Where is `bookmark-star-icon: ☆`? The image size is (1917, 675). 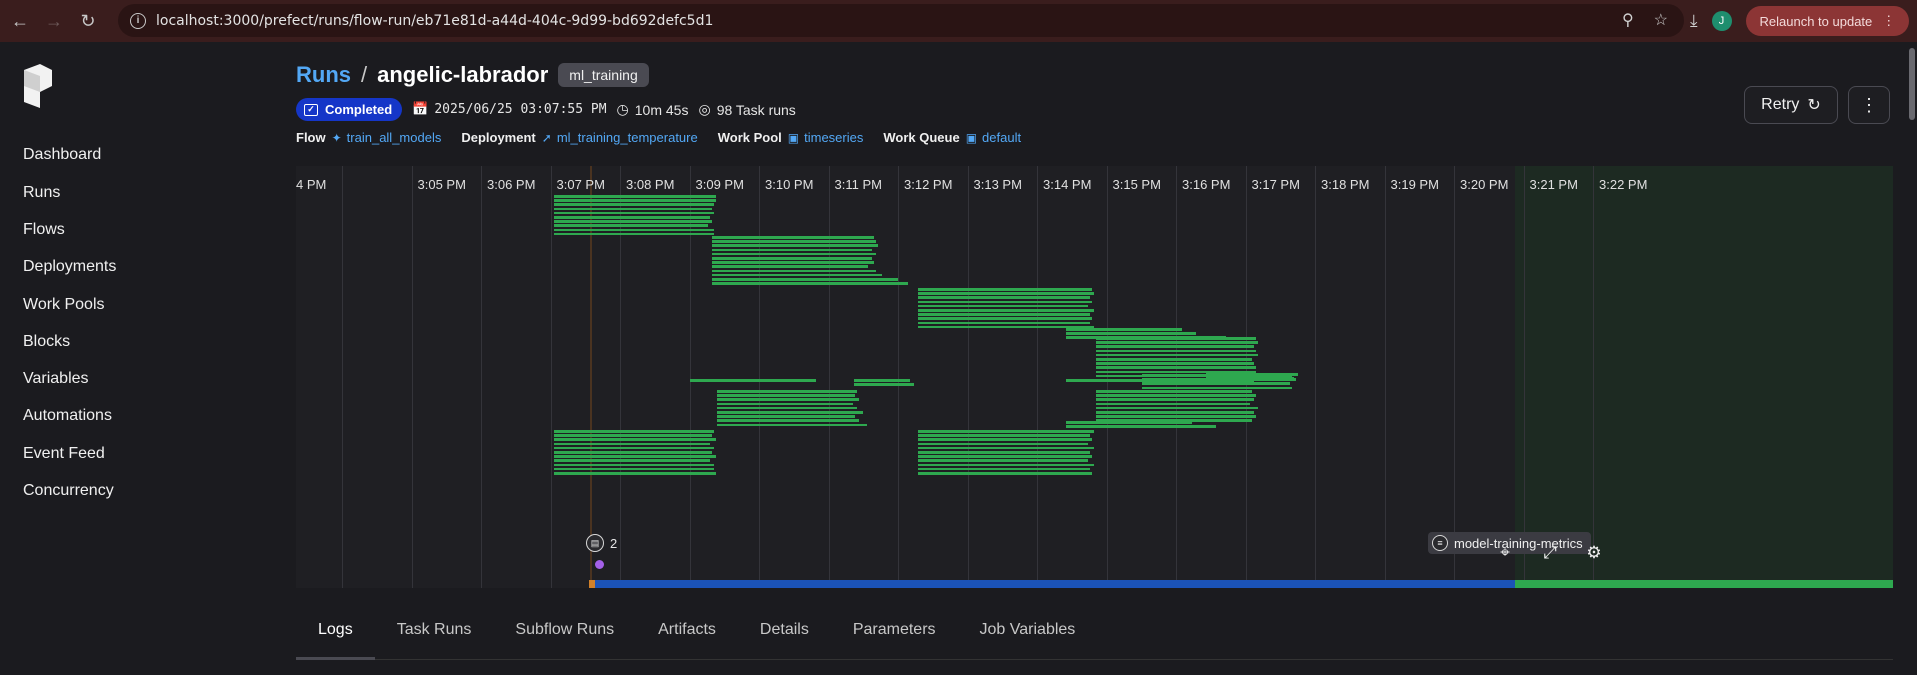 bookmark-star-icon: ☆ is located at coordinates (1661, 20).